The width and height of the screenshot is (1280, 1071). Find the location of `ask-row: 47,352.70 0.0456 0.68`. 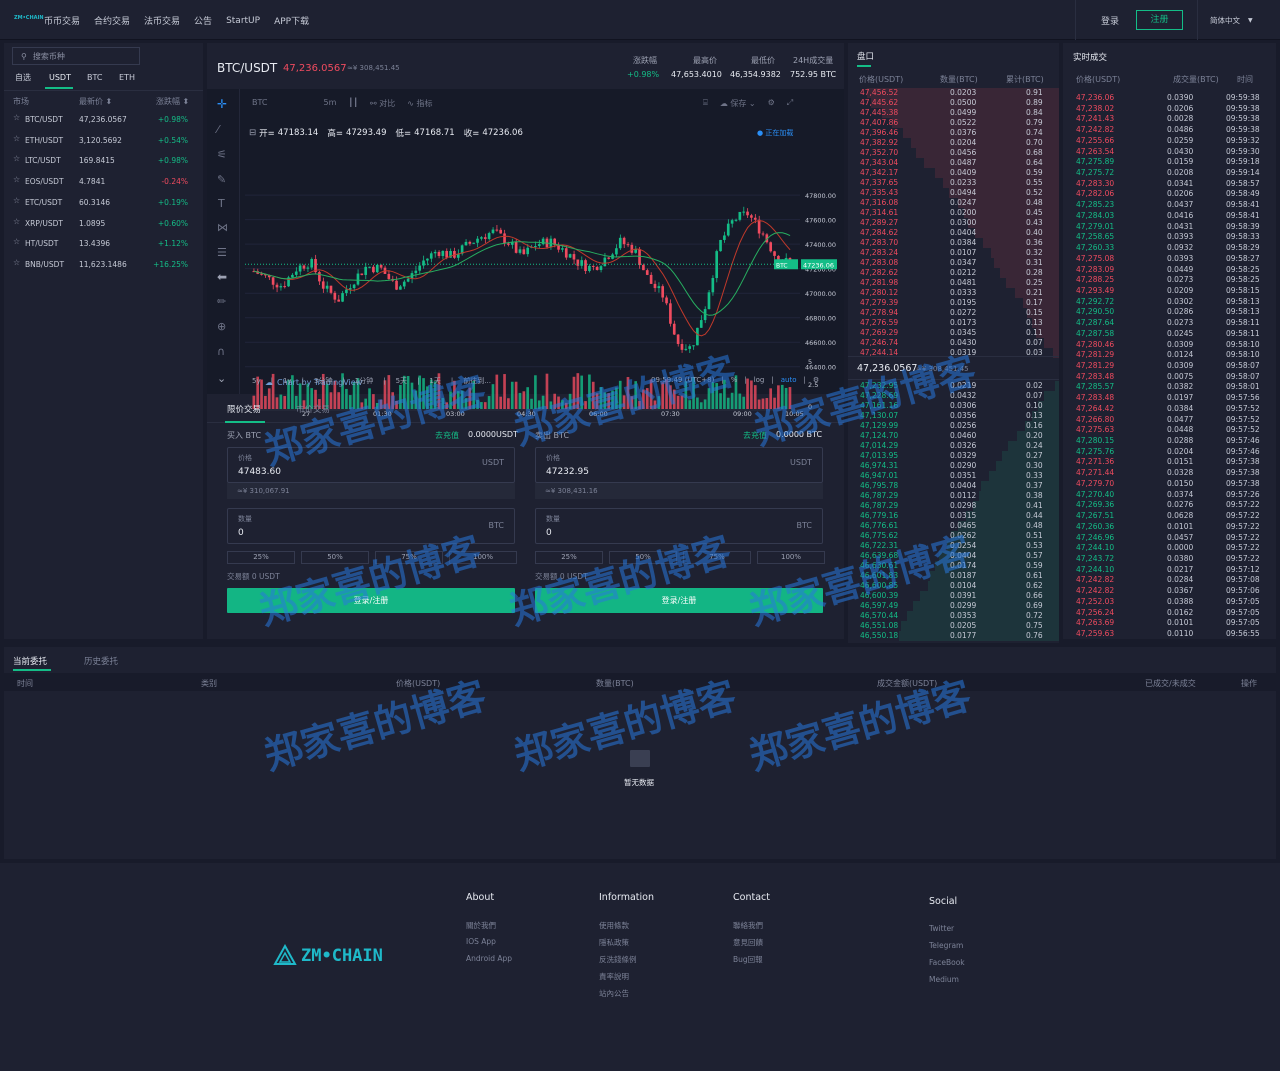

ask-row: 47,352.70 0.0456 0.68 is located at coordinates (953, 153).